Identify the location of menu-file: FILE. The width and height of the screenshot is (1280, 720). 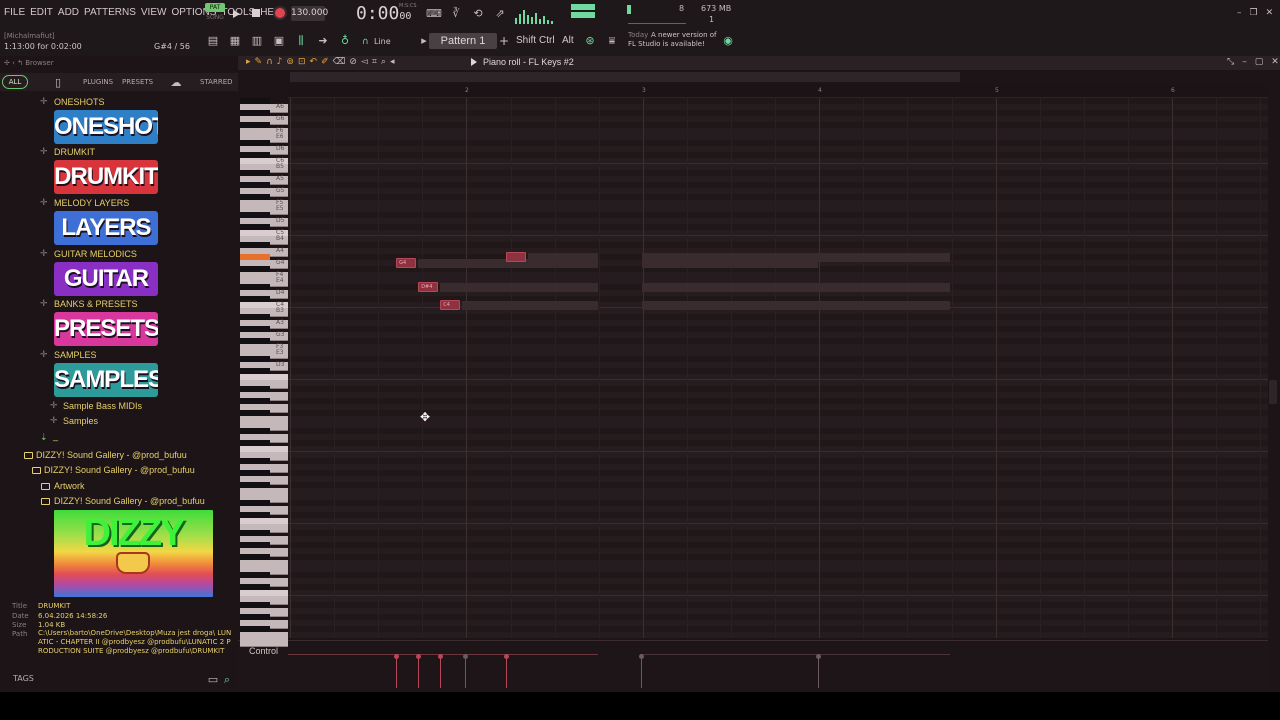
(14, 12).